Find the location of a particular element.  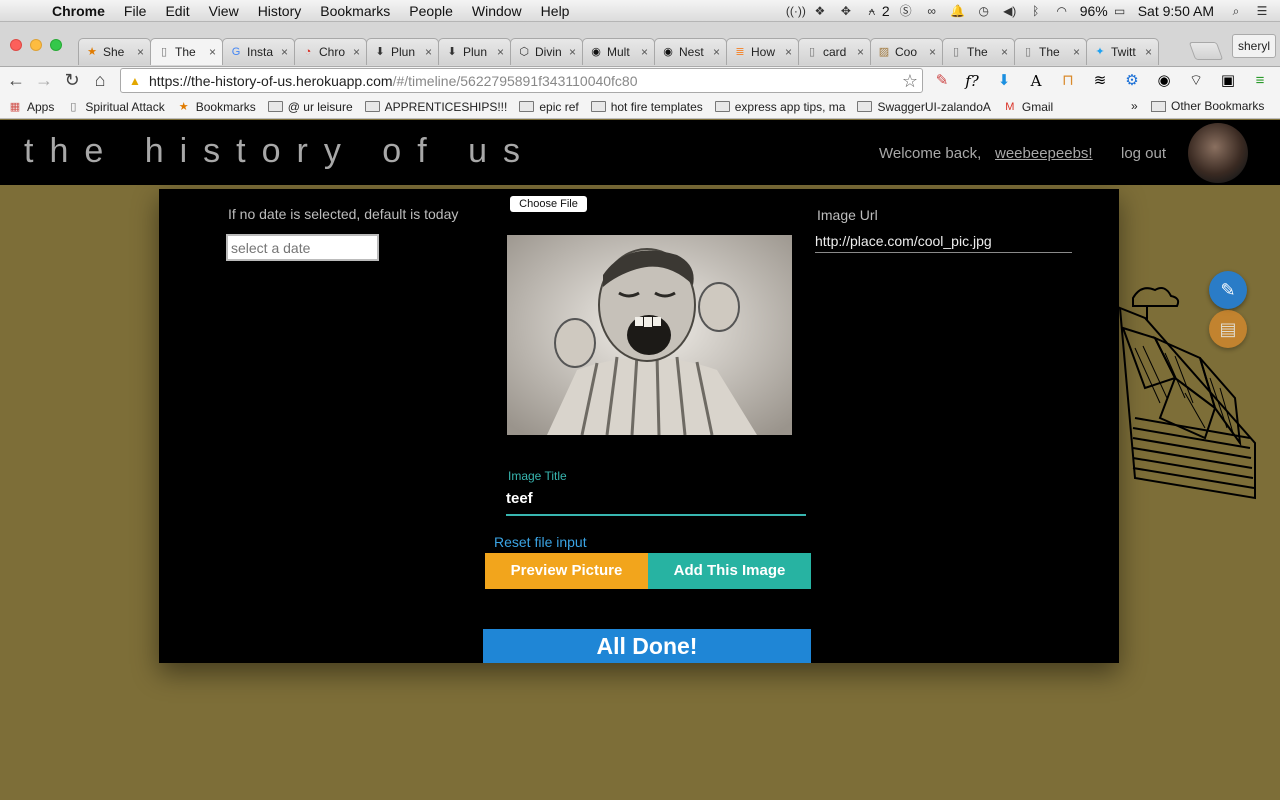

download-extension-icon: ⬇ is located at coordinates (1004, 81).